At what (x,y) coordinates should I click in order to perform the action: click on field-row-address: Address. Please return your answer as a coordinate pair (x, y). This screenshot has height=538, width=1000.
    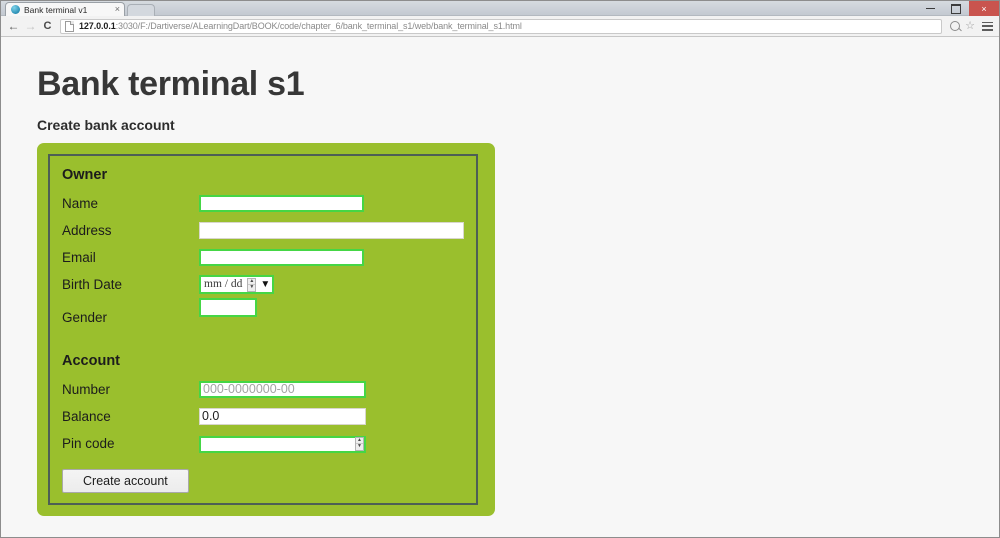
    Looking at the image, I should click on (263, 230).